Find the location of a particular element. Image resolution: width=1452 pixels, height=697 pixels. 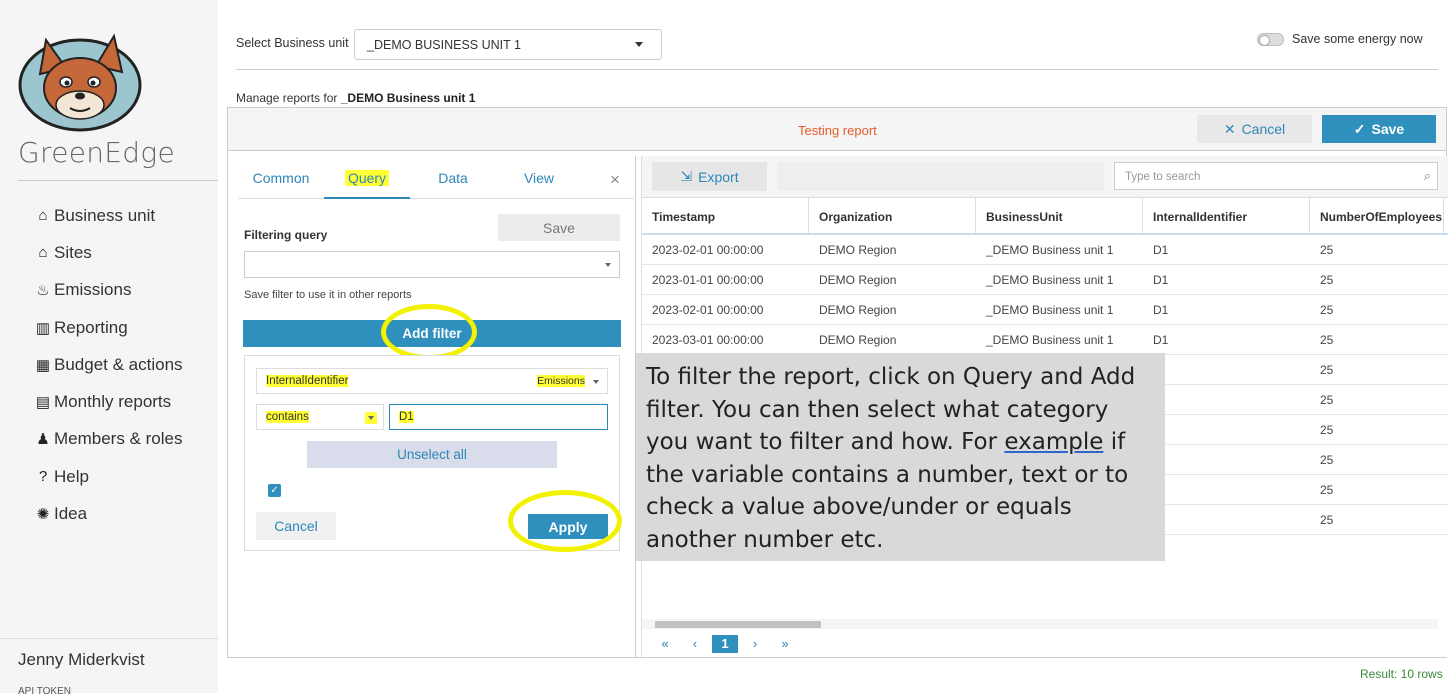

table-cell: 2023-03-01 00:00:00 is located at coordinates (708, 340).